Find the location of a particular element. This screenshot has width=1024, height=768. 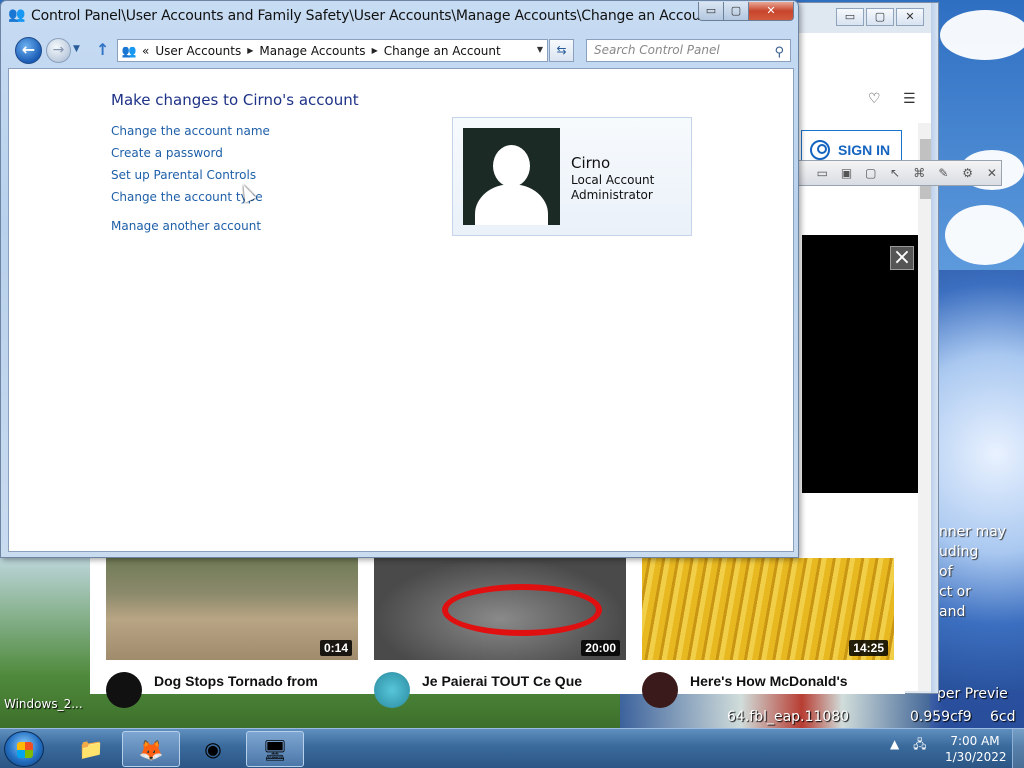

tray-expand-icon: ▲ is located at coordinates (894, 744).